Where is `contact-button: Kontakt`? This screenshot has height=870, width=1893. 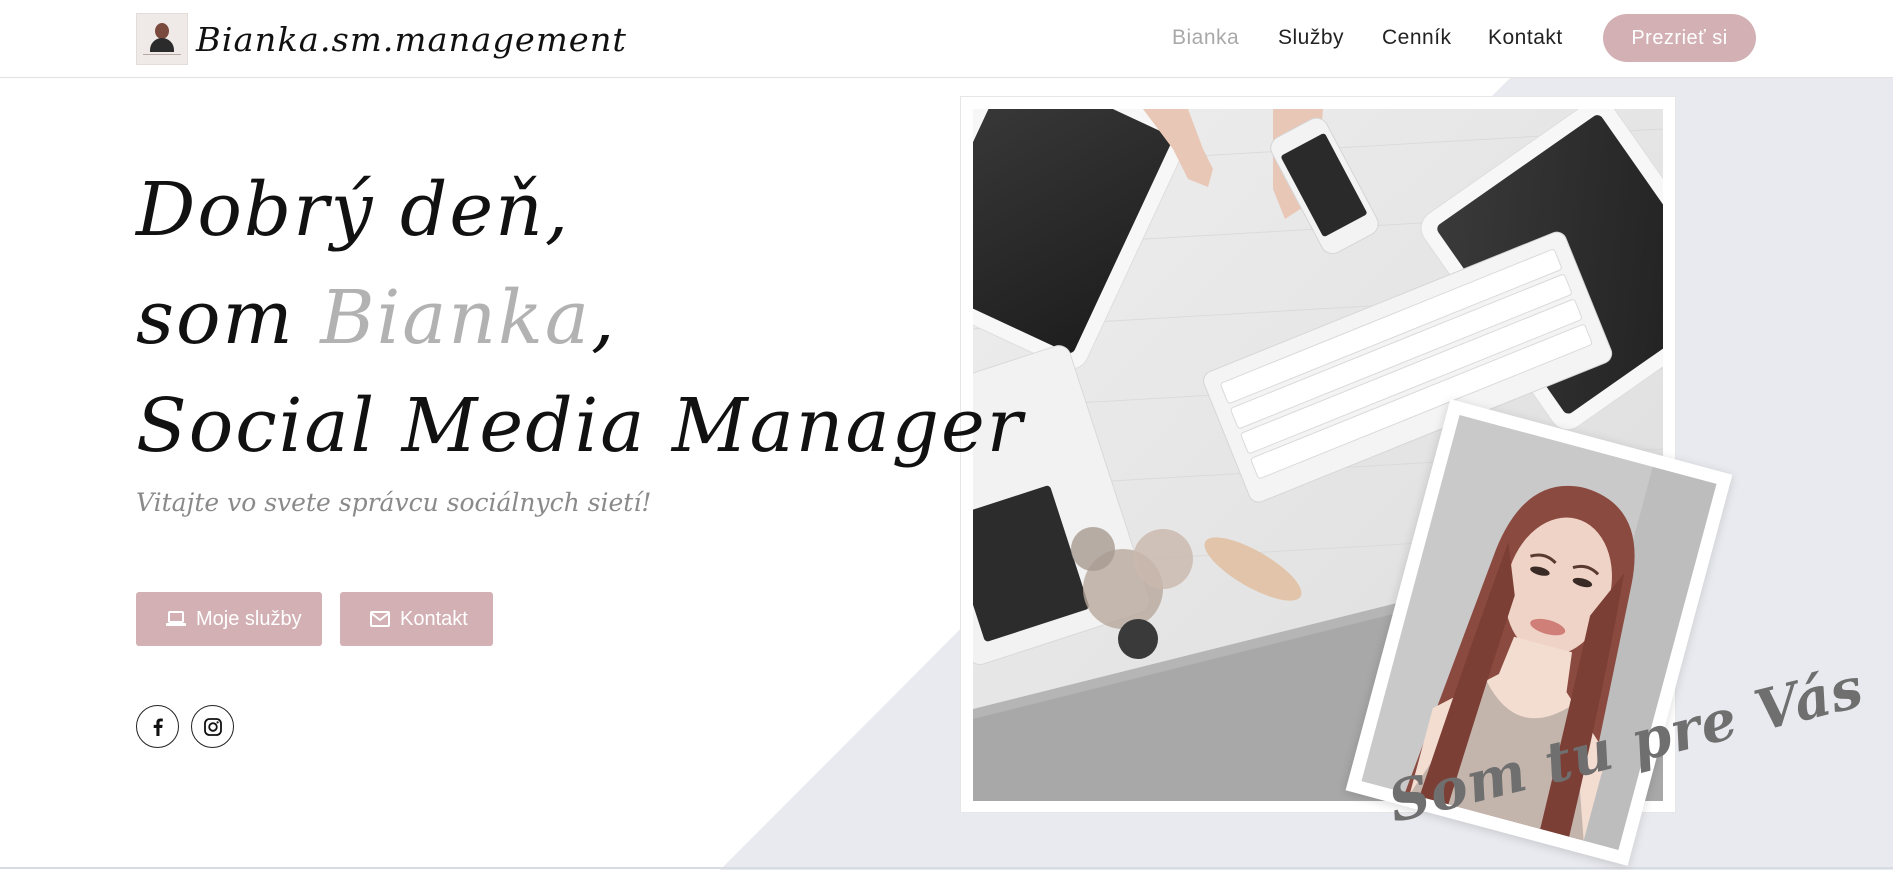
contact-button: Kontakt is located at coordinates (416, 619).